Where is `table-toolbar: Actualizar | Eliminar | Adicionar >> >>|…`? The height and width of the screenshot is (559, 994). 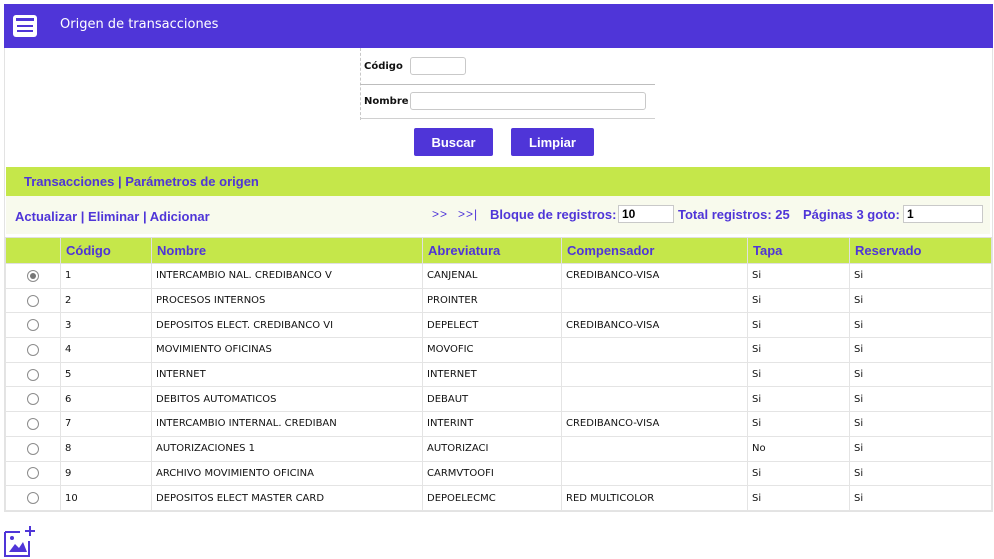 table-toolbar: Actualizar | Eliminar | Adicionar >> >>|… is located at coordinates (498, 215).